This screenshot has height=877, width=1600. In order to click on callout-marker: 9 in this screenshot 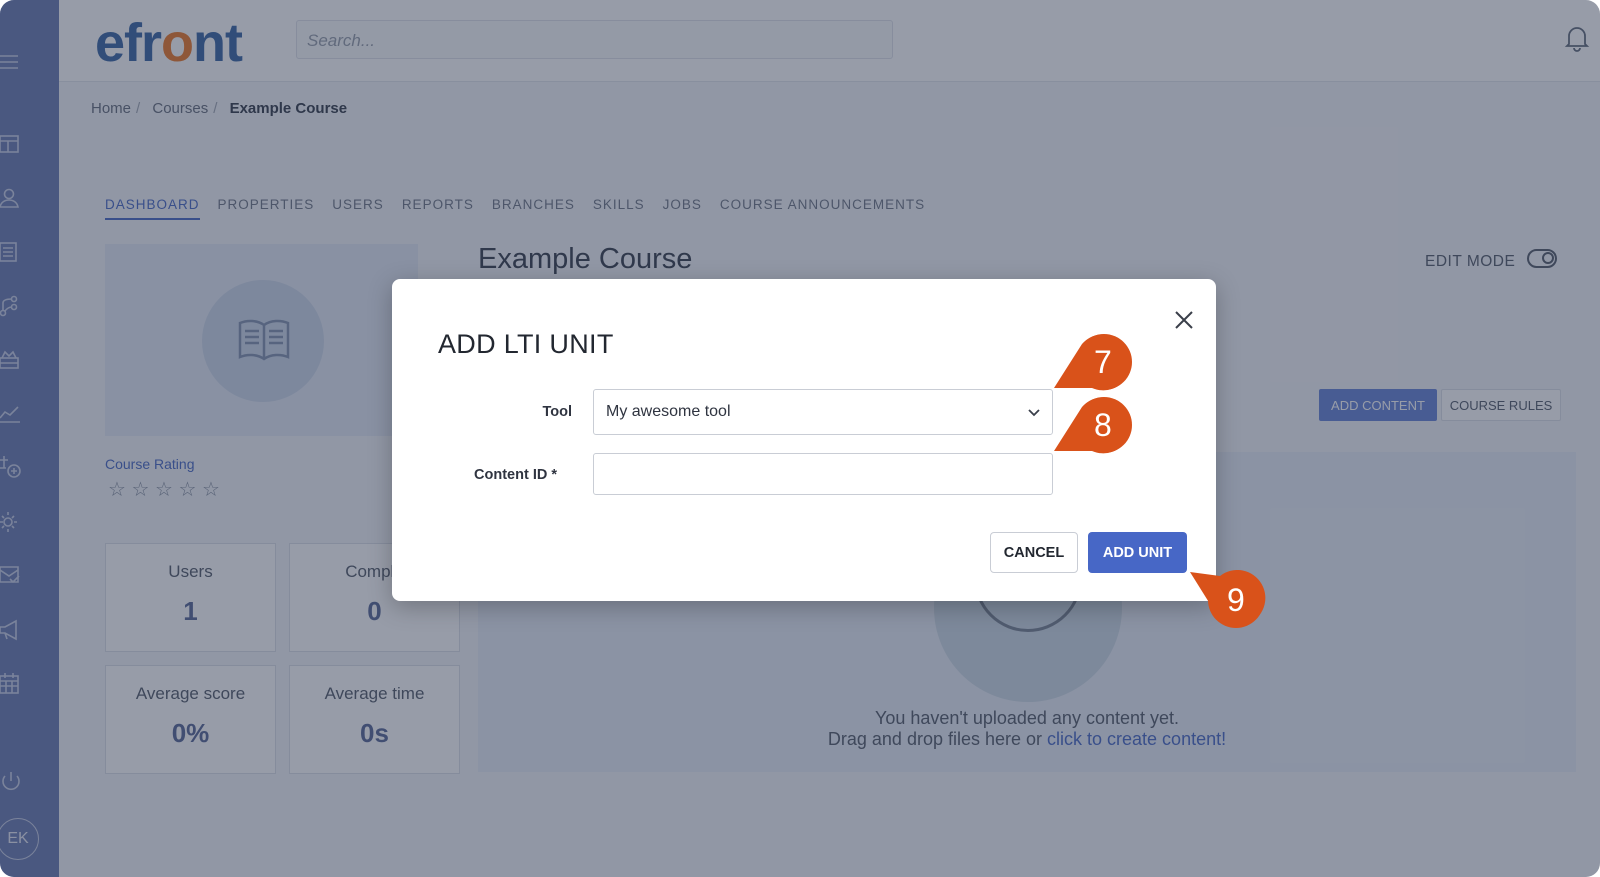, I will do `click(1228, 600)`.